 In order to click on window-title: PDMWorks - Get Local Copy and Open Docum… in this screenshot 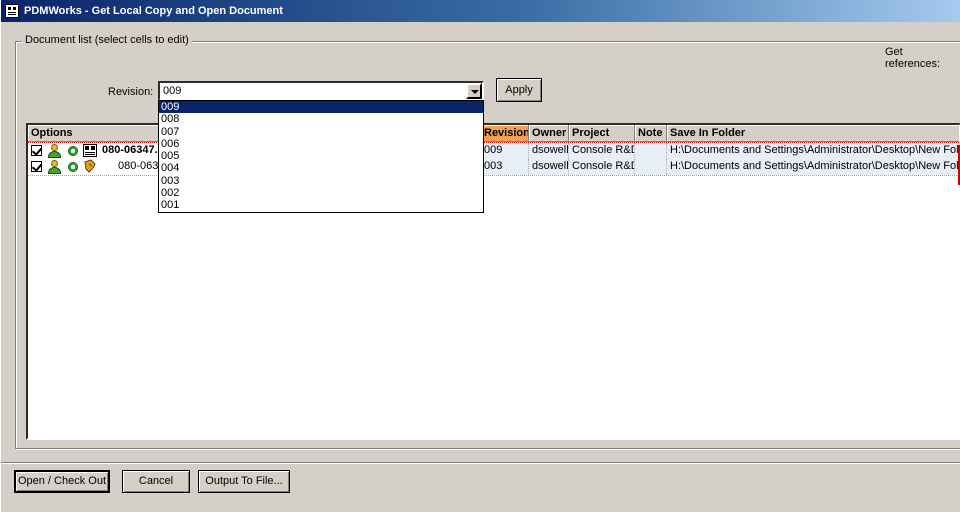, I will do `click(153, 11)`.